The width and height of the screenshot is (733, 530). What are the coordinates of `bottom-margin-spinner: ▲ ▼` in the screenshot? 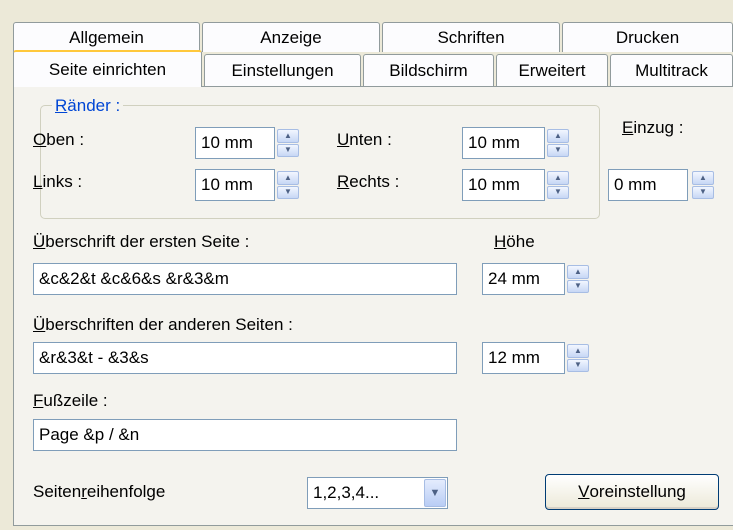 It's located at (558, 143).